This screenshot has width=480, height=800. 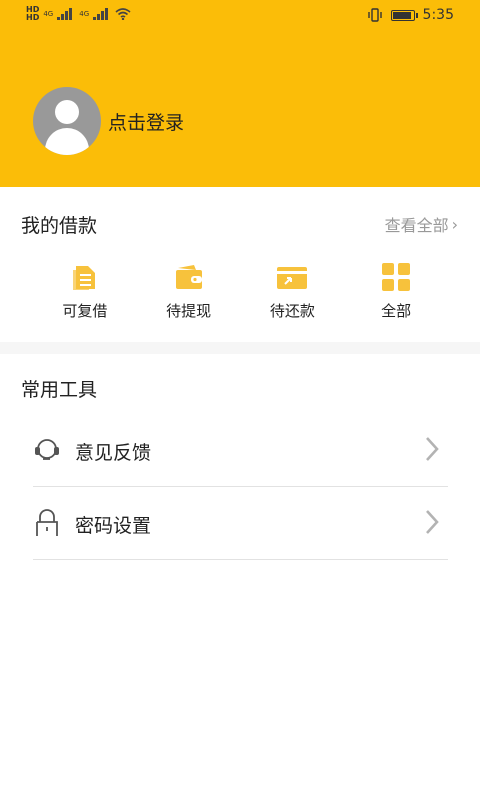 What do you see at coordinates (292, 278) in the screenshot?
I see `card-repay-icon` at bounding box center [292, 278].